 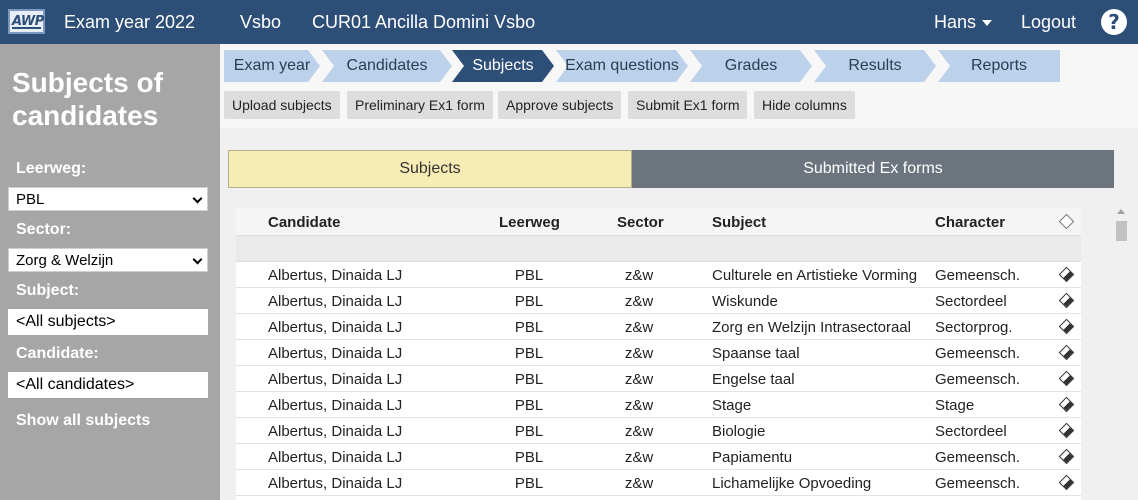 What do you see at coordinates (739, 222) in the screenshot?
I see `header-subject: Subject` at bounding box center [739, 222].